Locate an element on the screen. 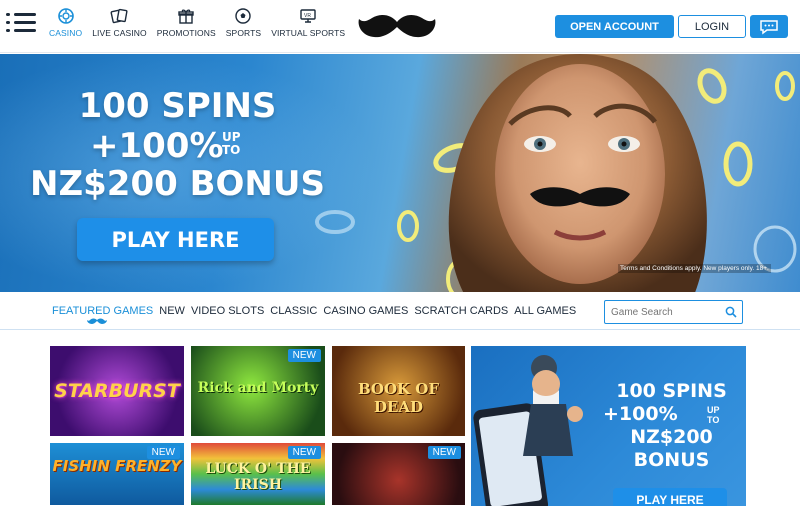 This screenshot has width=800, height=506. promo-to-text: TO is located at coordinates (713, 420).